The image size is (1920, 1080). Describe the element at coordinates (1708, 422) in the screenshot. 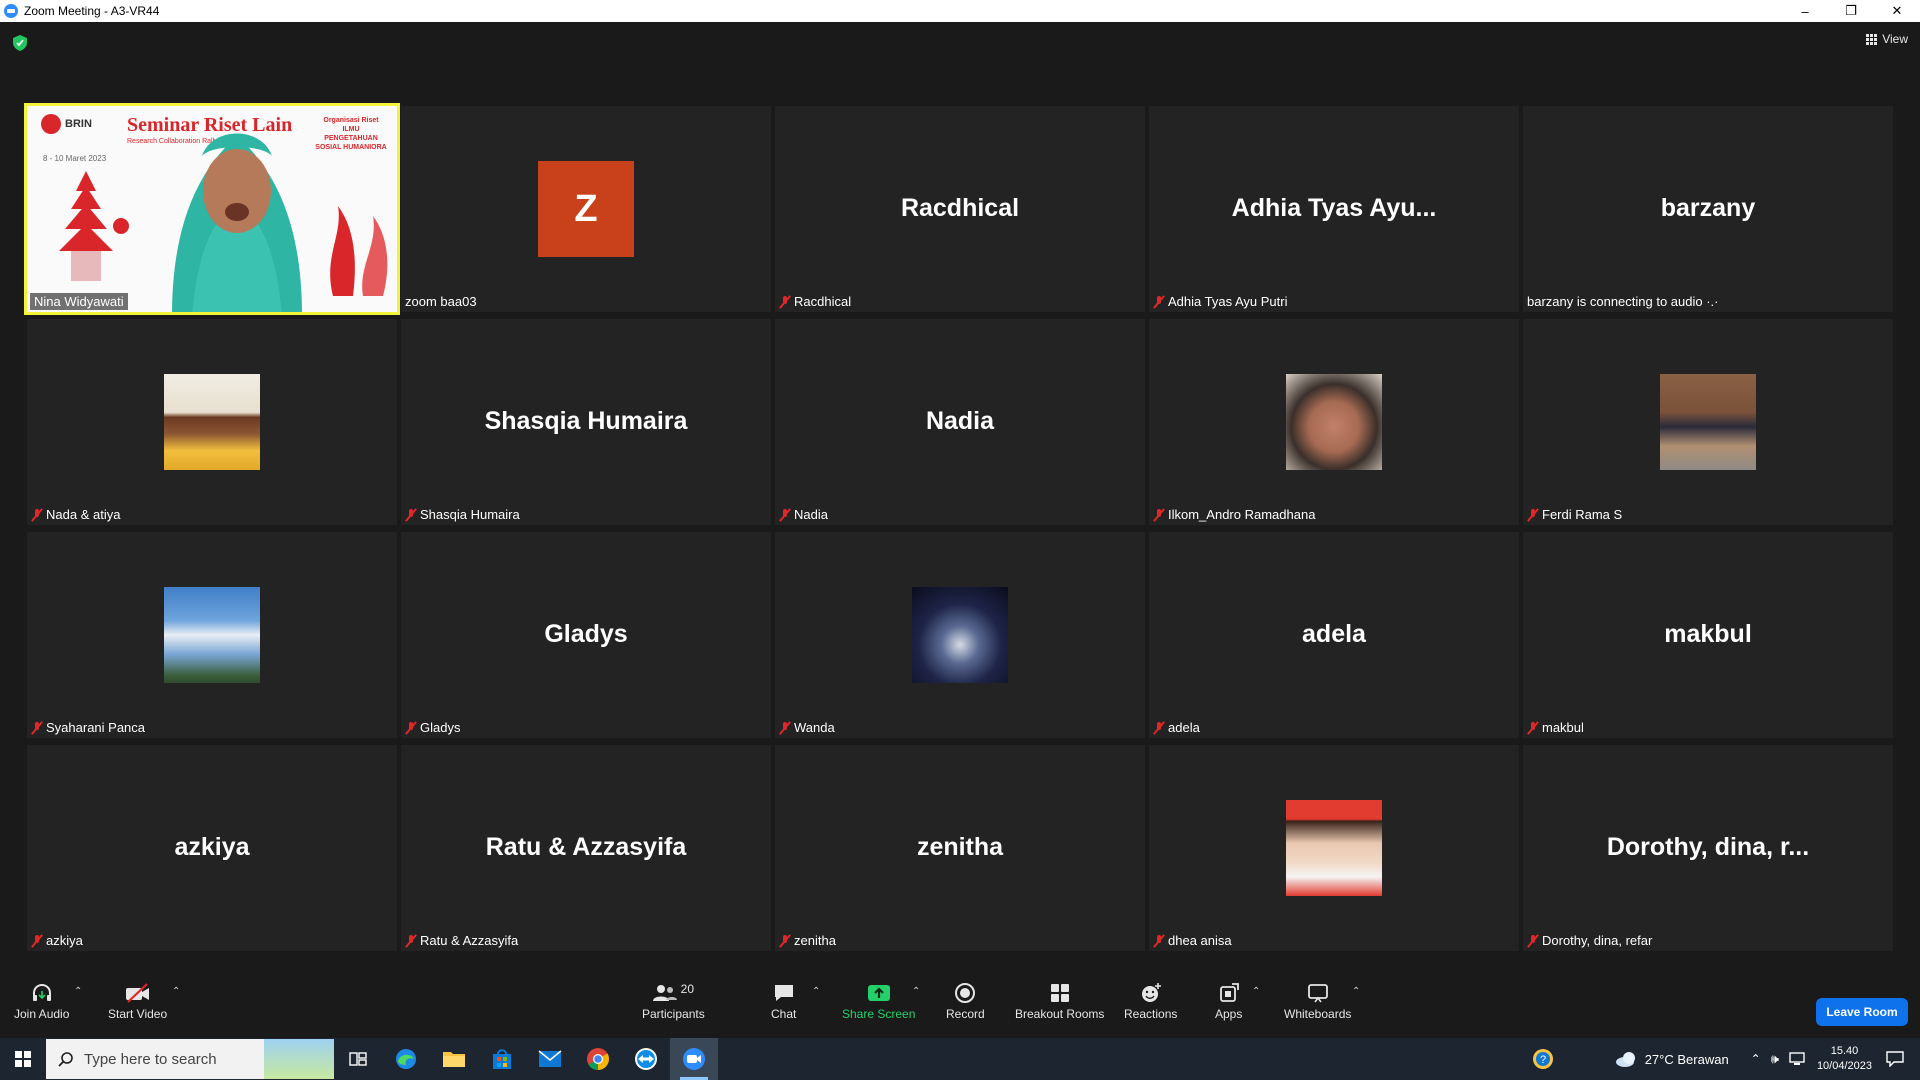

I see `participant-tile: Ferdi Rama S` at that location.